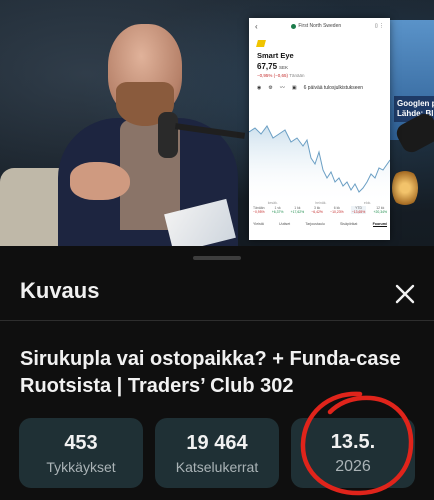 The width and height of the screenshot is (434, 500). What do you see at coordinates (100, 181) in the screenshot?
I see `host-hand` at bounding box center [100, 181].